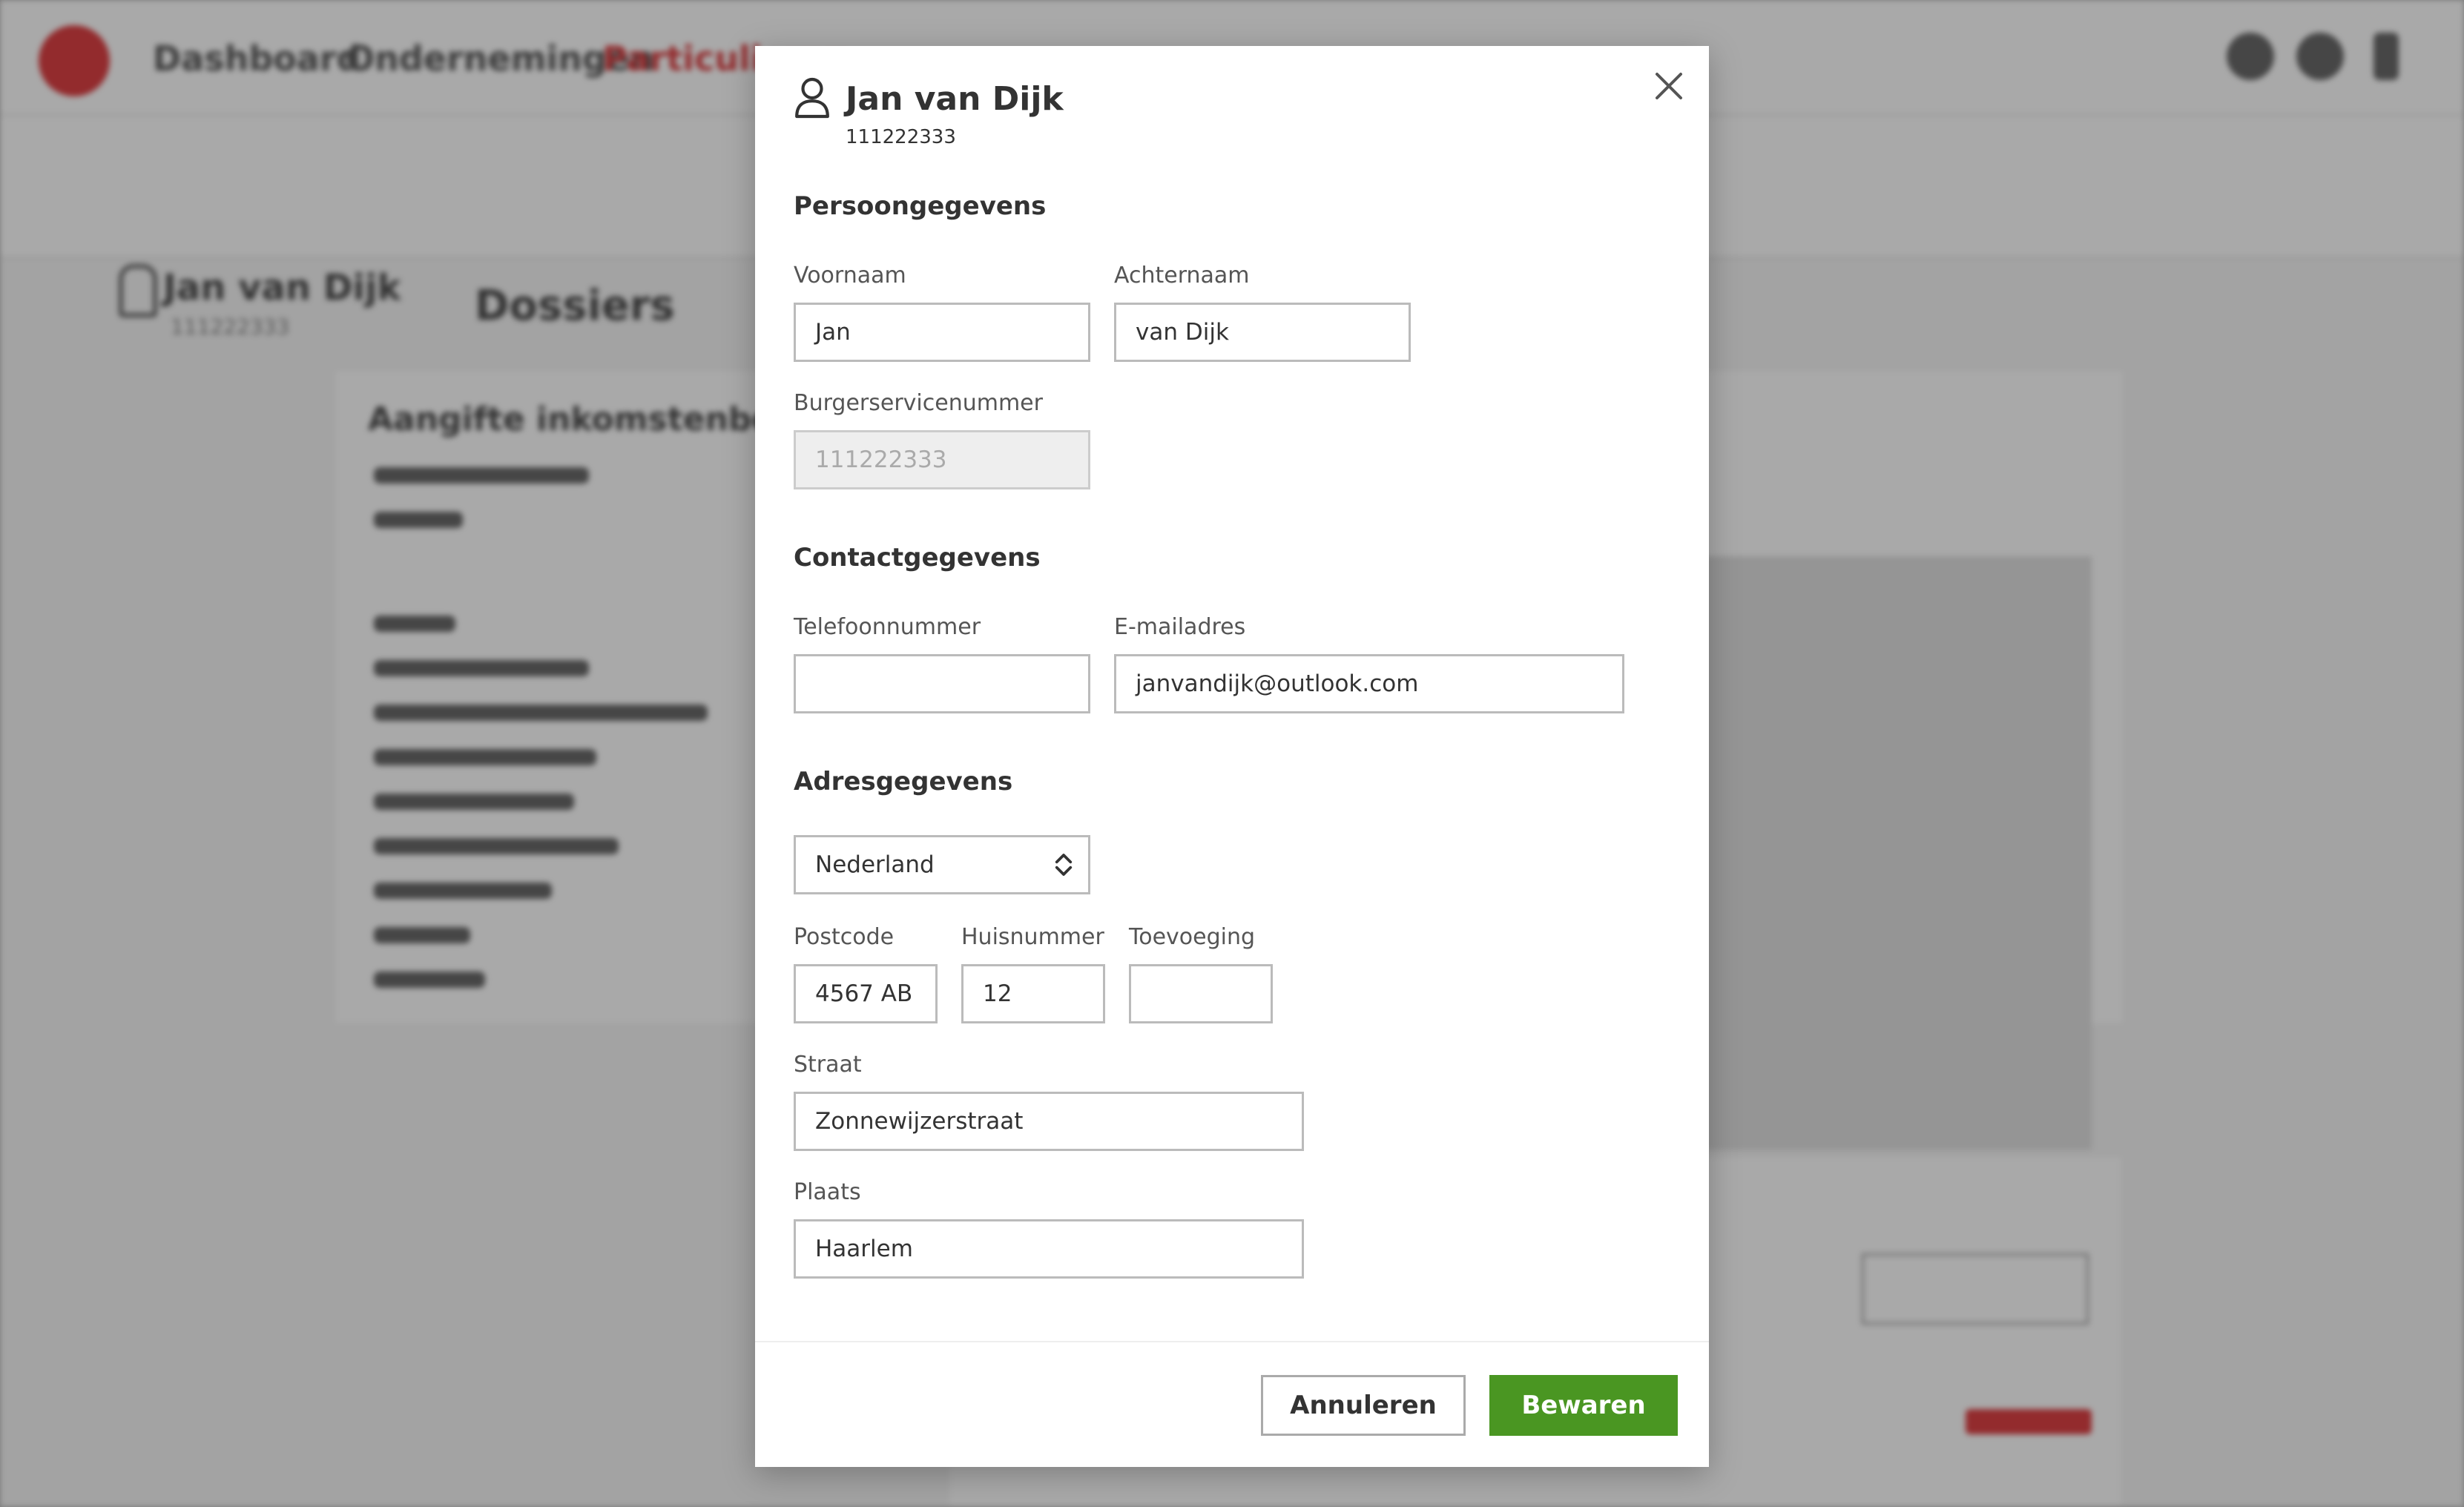 The width and height of the screenshot is (2464, 1507). What do you see at coordinates (920, 206) in the screenshot?
I see `section-title-personal: Persoongegevens` at bounding box center [920, 206].